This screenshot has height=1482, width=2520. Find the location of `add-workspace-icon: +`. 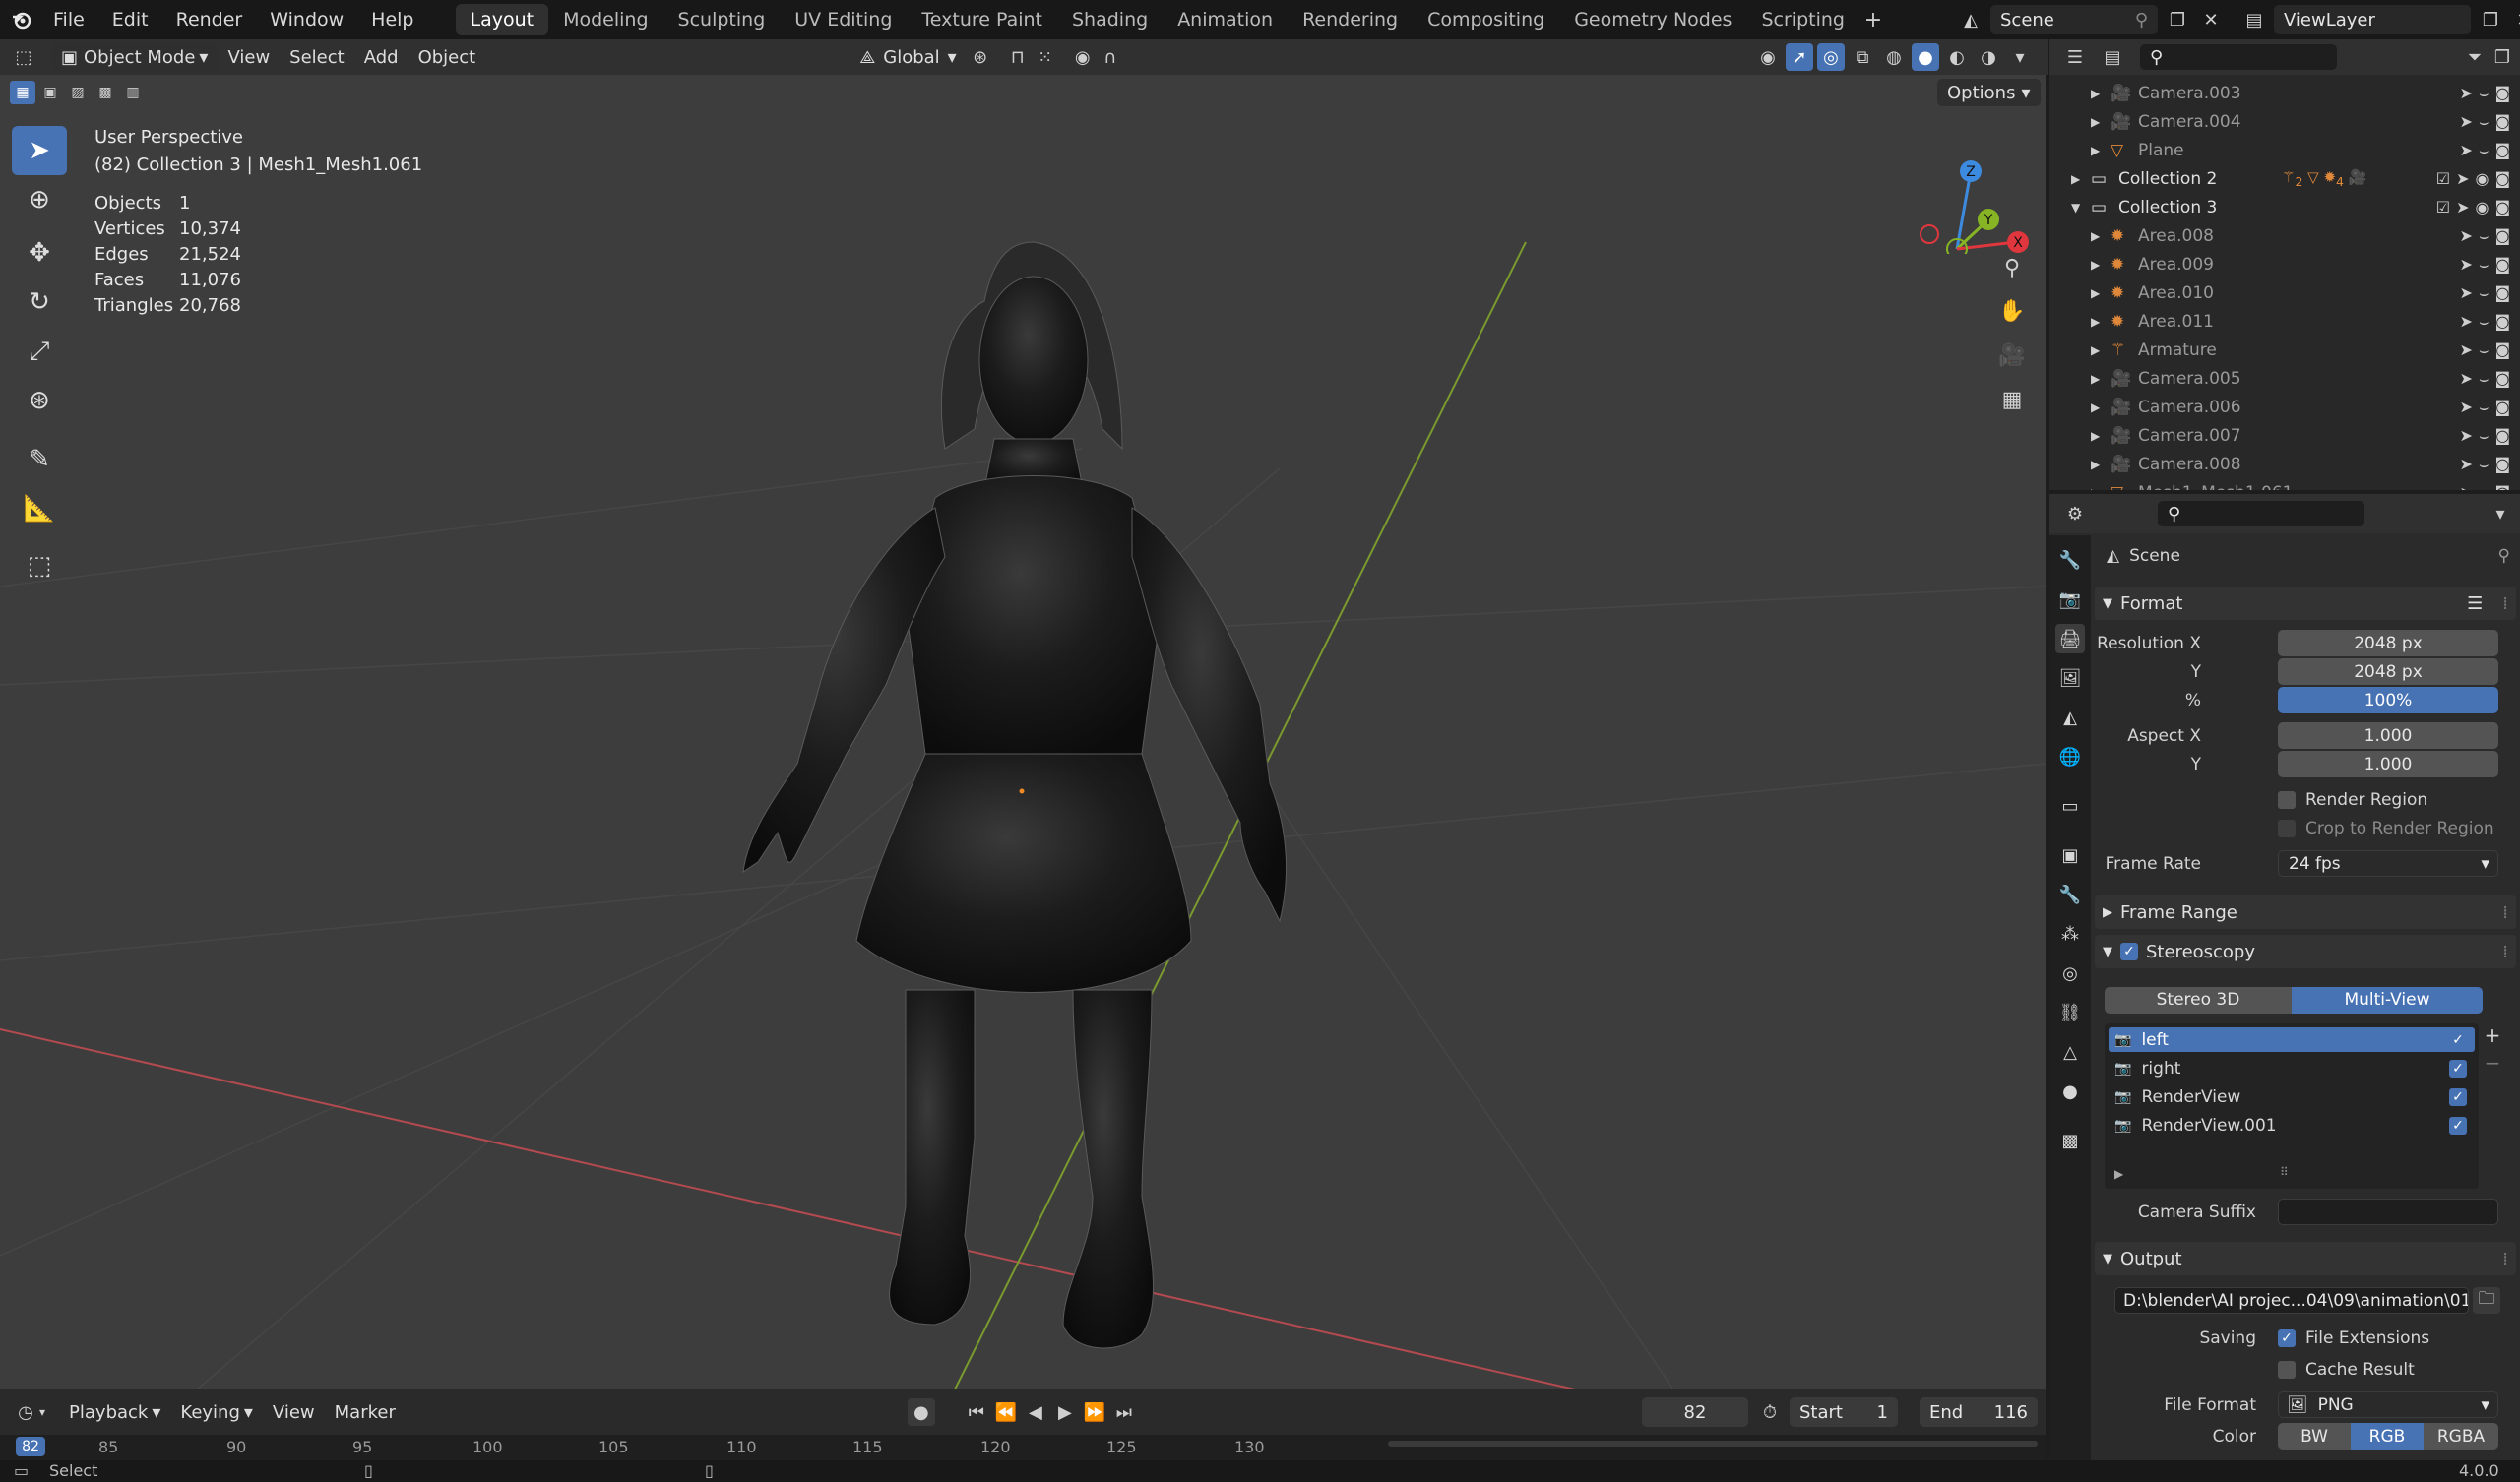

add-workspace-icon: + is located at coordinates (1873, 19).